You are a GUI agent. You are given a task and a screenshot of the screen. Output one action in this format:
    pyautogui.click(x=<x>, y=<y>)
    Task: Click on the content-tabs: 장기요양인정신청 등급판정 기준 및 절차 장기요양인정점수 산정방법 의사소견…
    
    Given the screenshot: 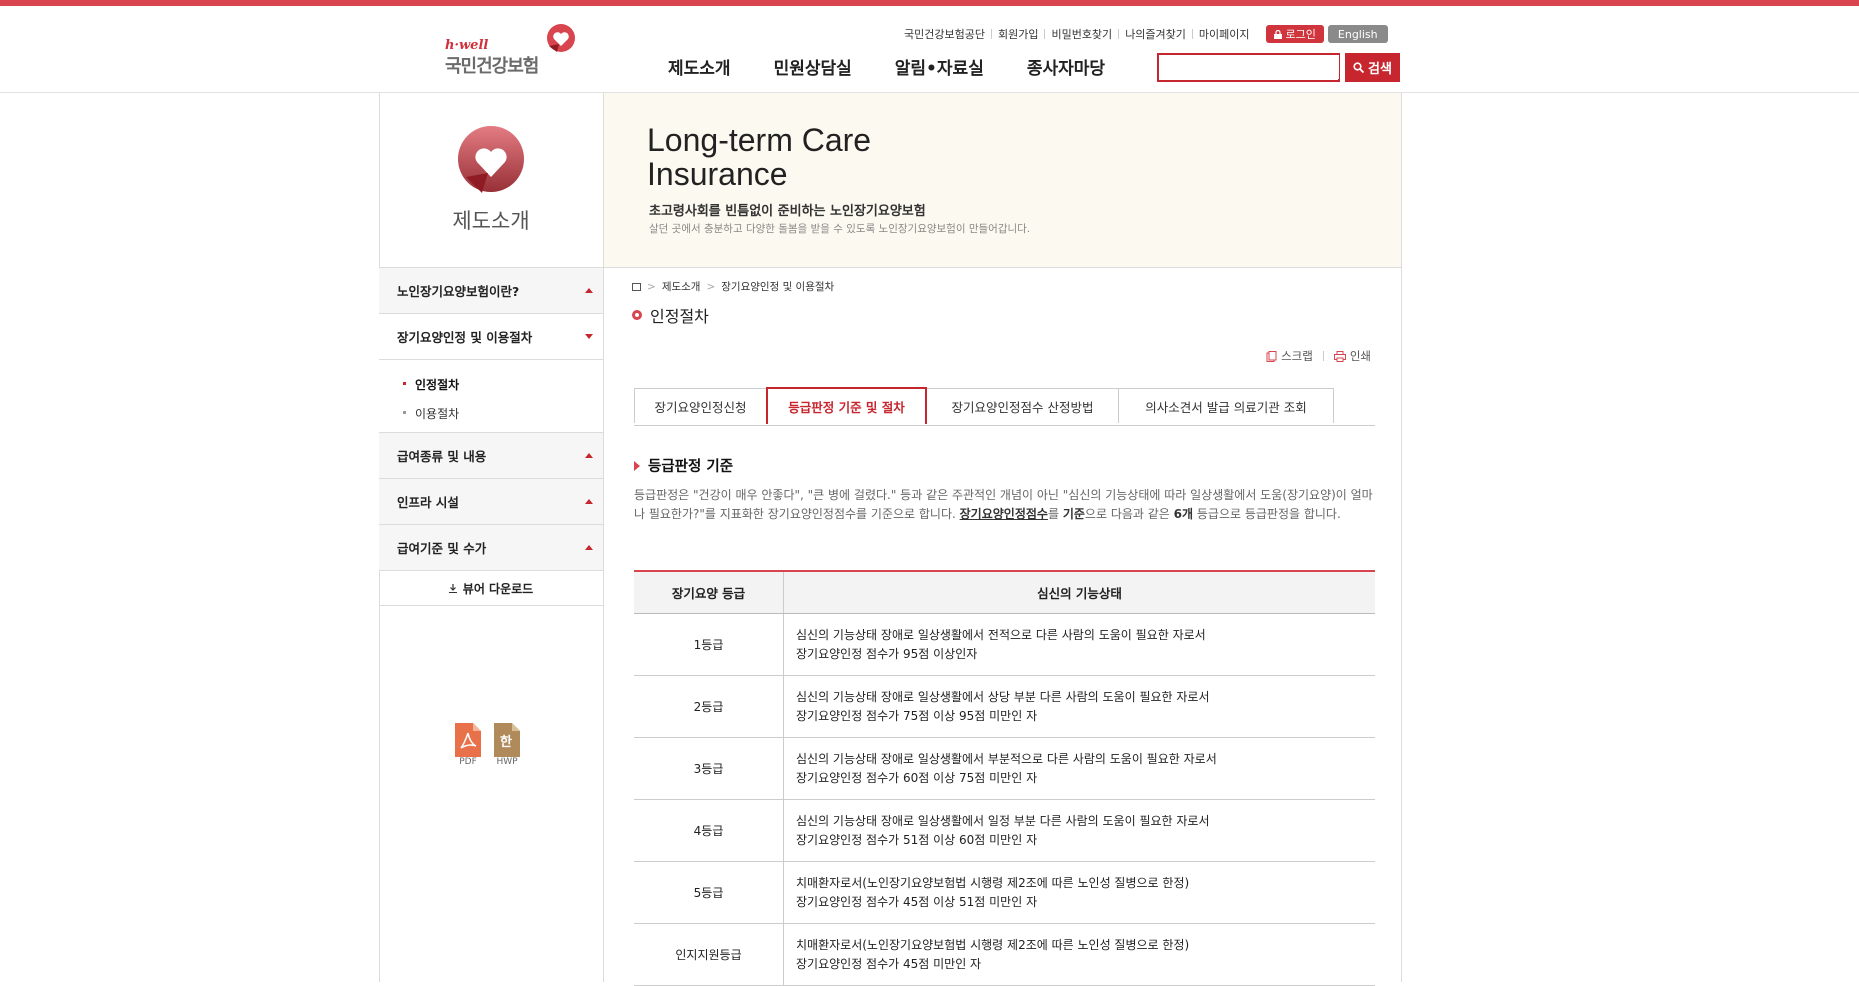 What is the action you would take?
    pyautogui.click(x=1004, y=406)
    